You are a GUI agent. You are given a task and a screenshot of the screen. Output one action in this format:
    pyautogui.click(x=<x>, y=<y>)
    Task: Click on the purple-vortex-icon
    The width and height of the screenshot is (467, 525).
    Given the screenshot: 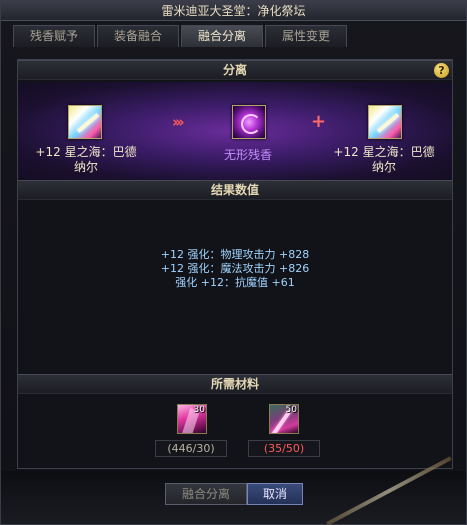 What is the action you would take?
    pyautogui.click(x=249, y=122)
    